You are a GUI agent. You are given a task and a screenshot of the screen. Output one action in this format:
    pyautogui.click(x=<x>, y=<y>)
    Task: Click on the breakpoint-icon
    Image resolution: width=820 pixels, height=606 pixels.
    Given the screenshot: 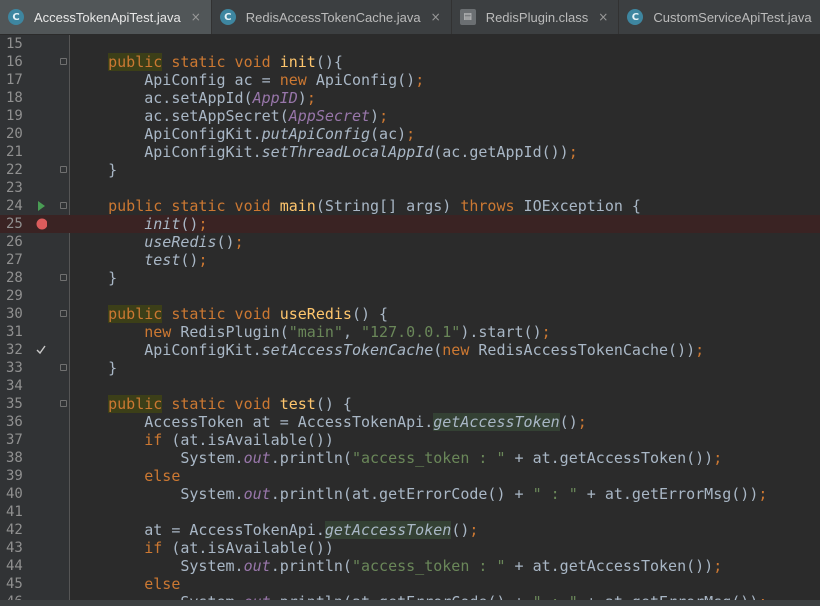 What is the action you would take?
    pyautogui.click(x=40, y=224)
    